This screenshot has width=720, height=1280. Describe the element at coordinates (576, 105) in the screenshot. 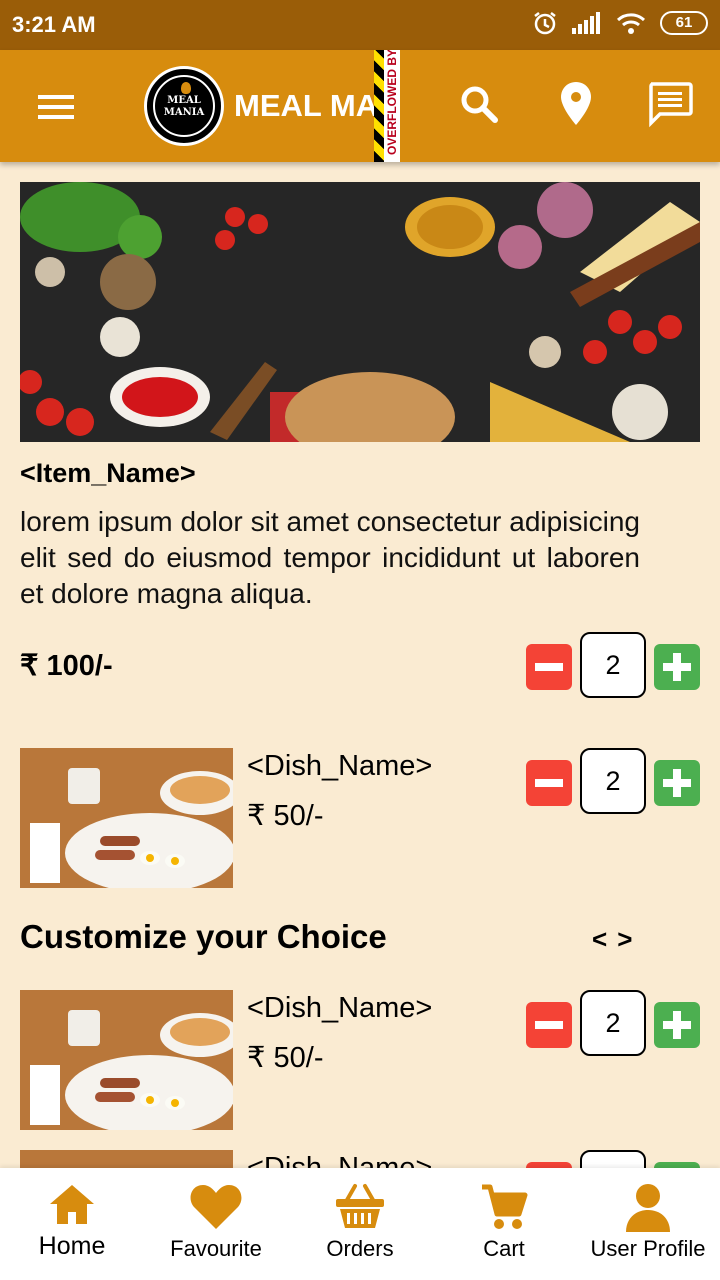

I see `location-pin-icon` at that location.